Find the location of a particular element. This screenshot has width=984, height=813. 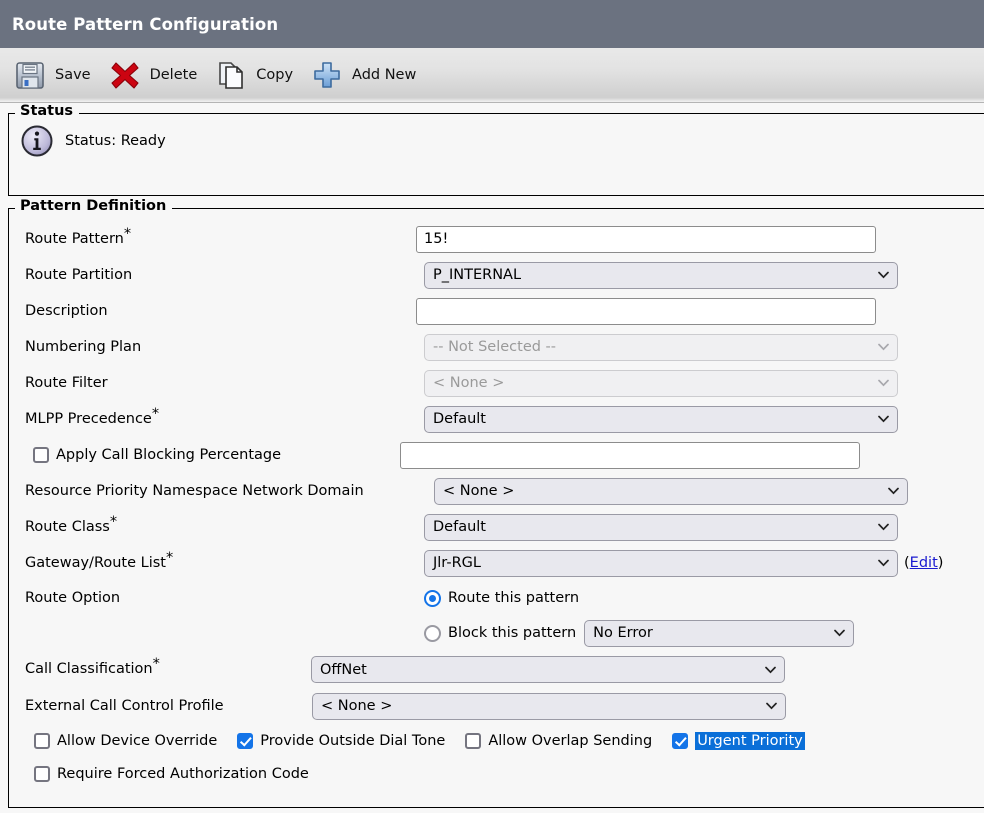

require-forced-authorization-code-group: Require Forced Authorization Code is located at coordinates (171, 773).